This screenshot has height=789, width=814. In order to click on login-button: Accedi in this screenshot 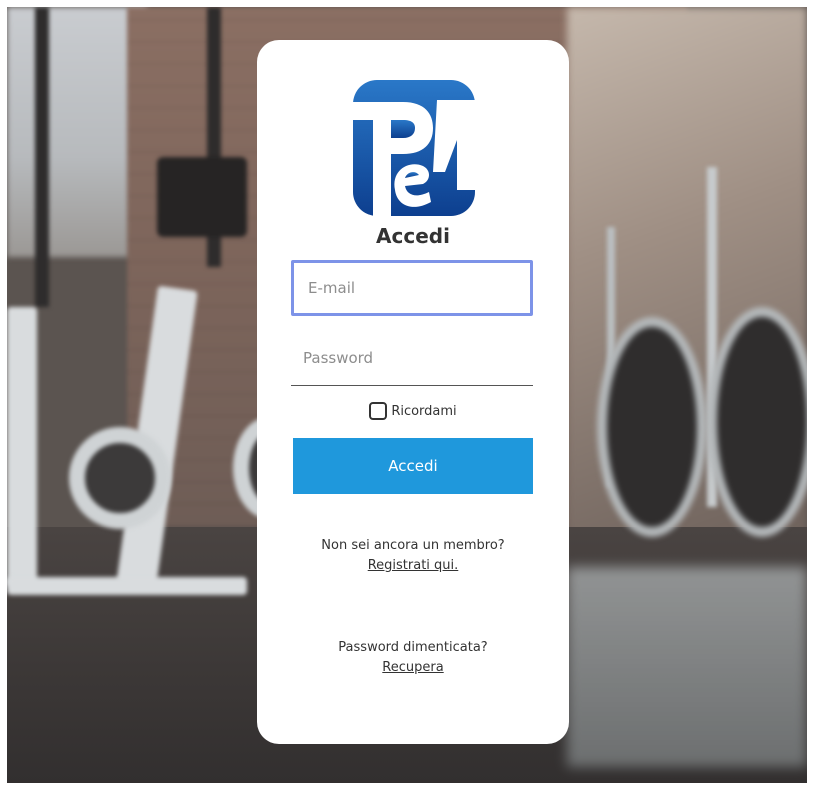, I will do `click(413, 466)`.